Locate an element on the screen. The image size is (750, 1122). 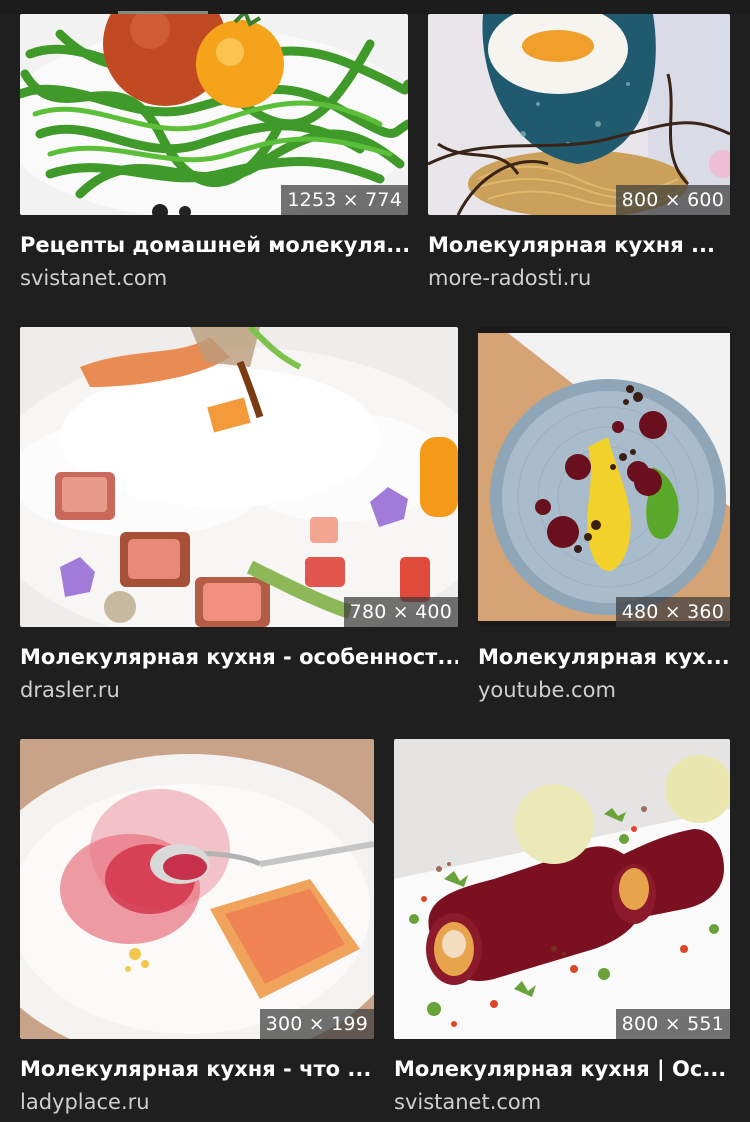
result-source: youtube.com is located at coordinates (547, 690).